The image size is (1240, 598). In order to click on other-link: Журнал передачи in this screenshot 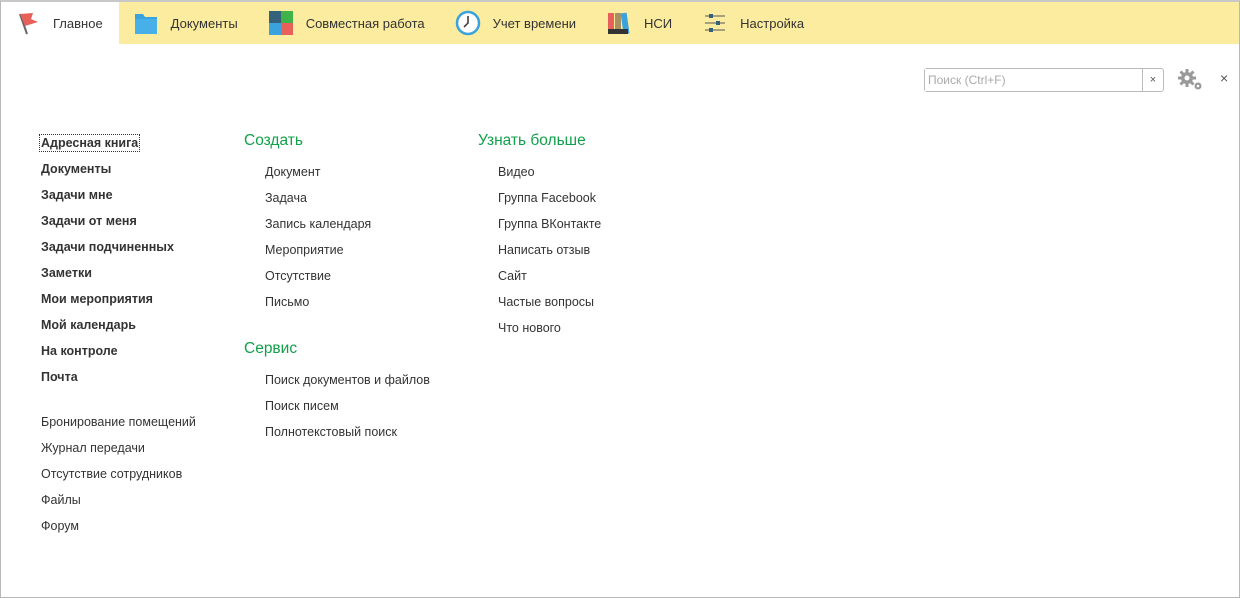, I will do `click(93, 448)`.